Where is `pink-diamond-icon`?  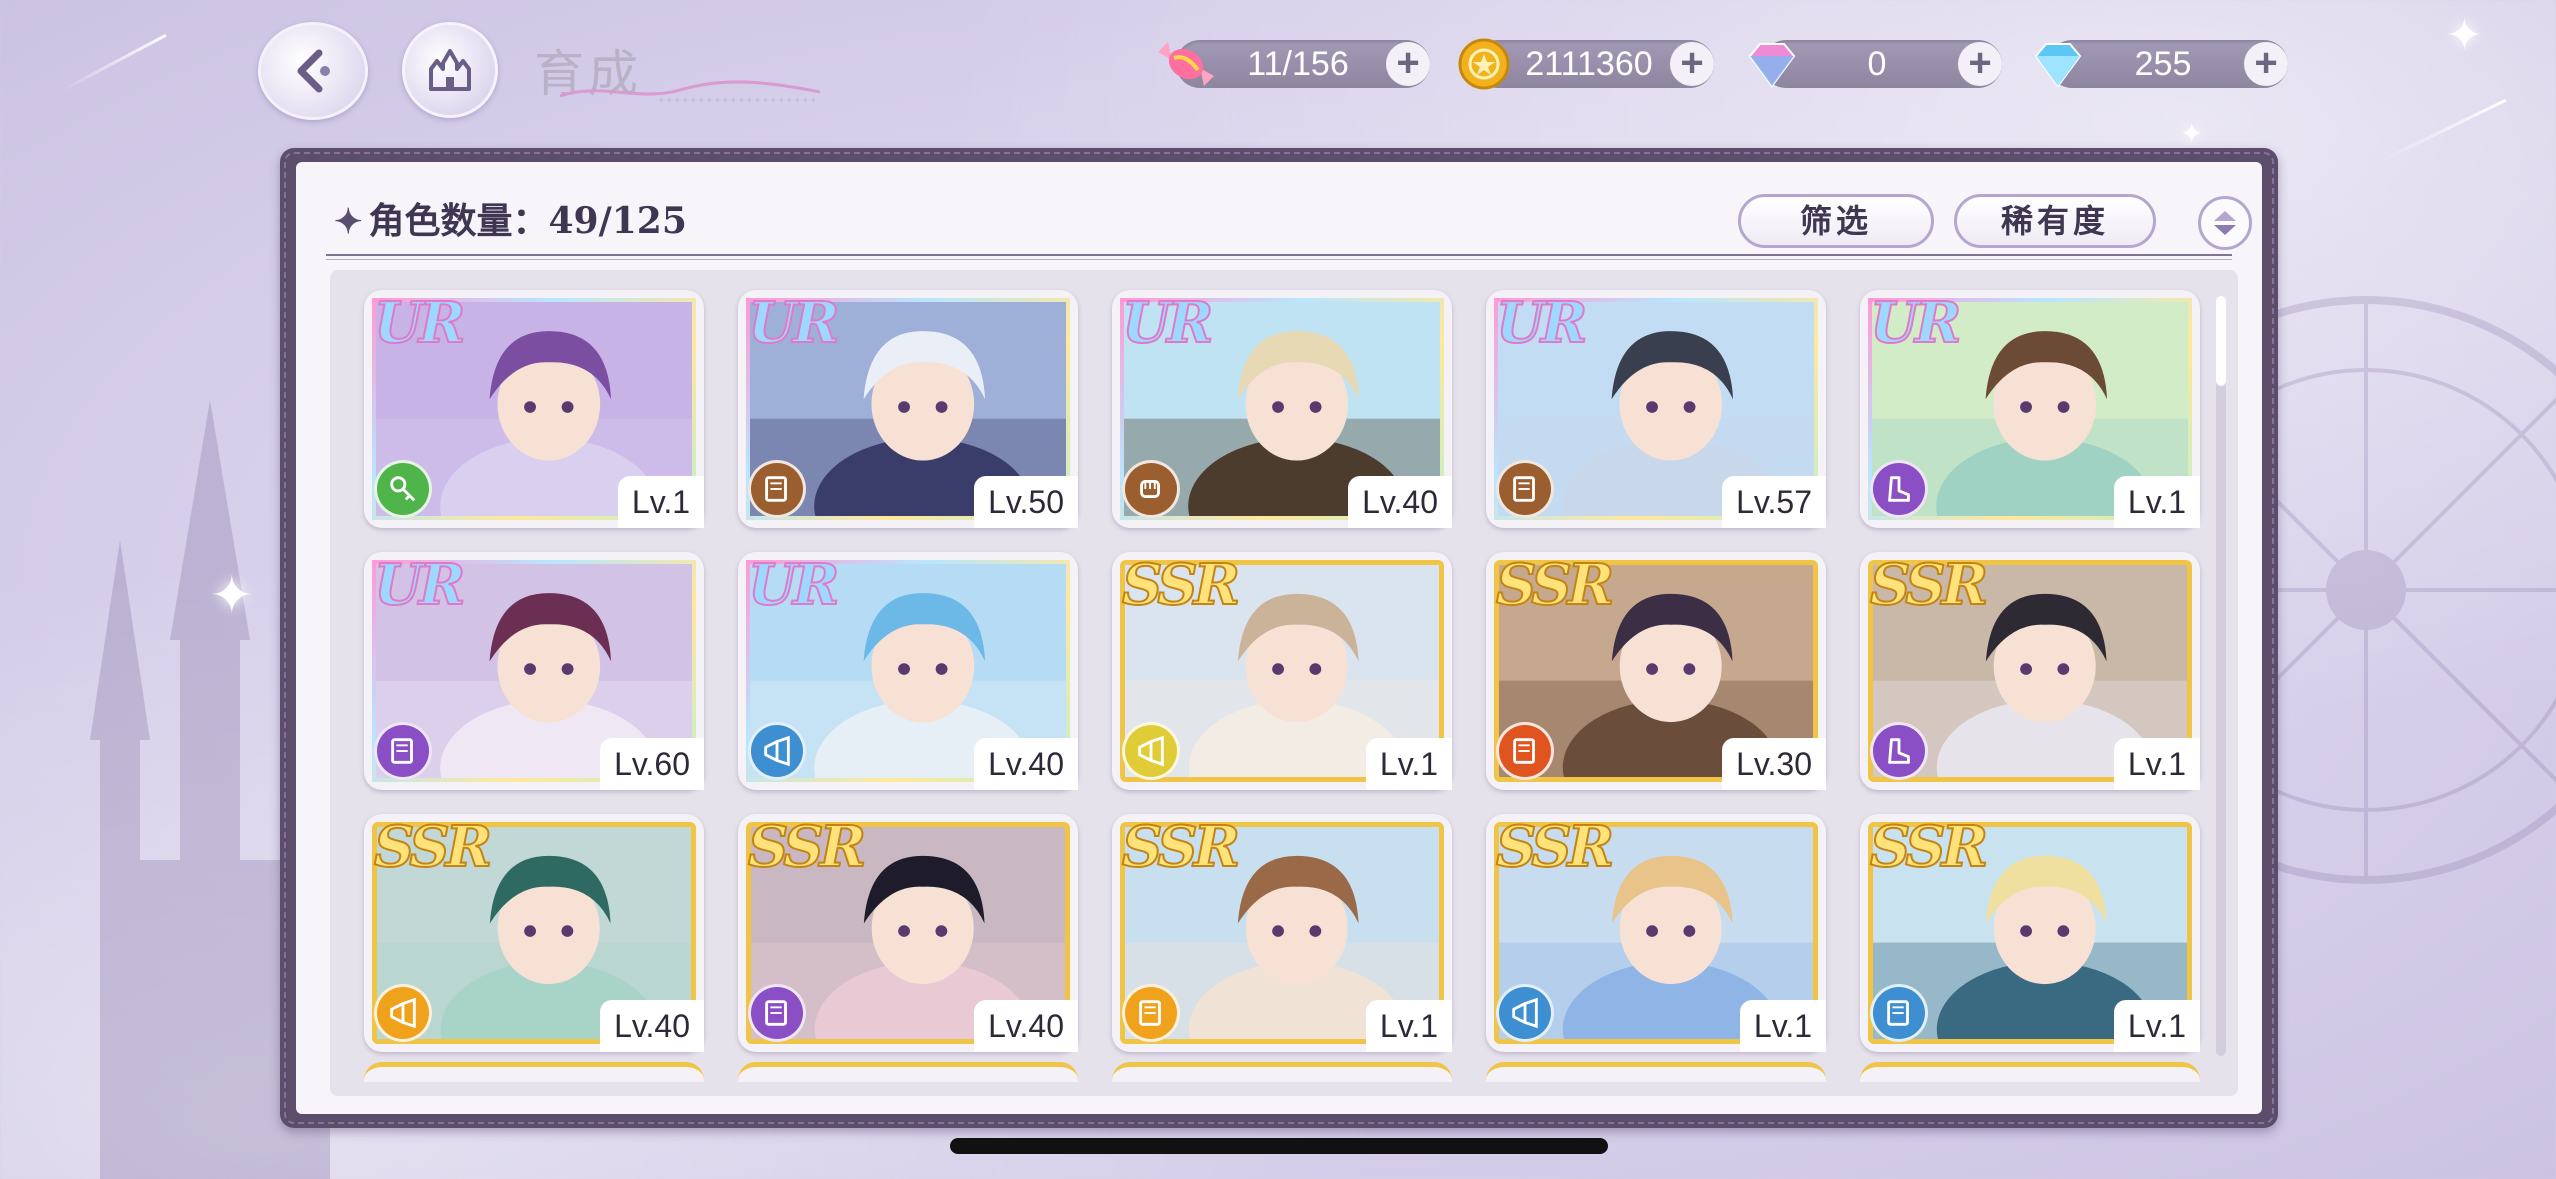
pink-diamond-icon is located at coordinates (1772, 65).